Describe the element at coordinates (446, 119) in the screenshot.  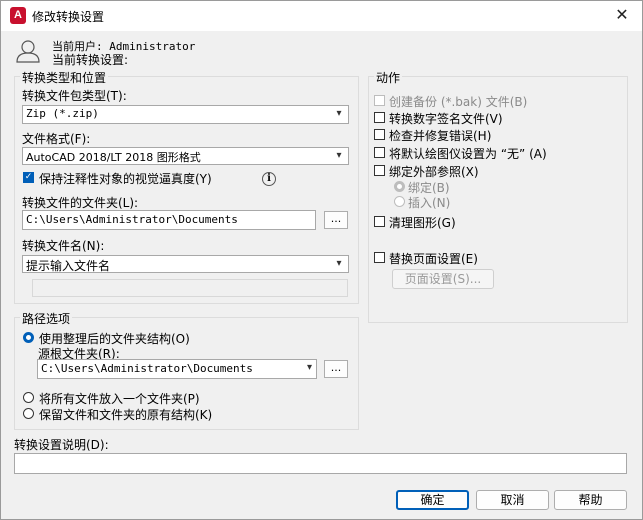
I see `sign-label: 转换数字签名文件(V)` at that location.